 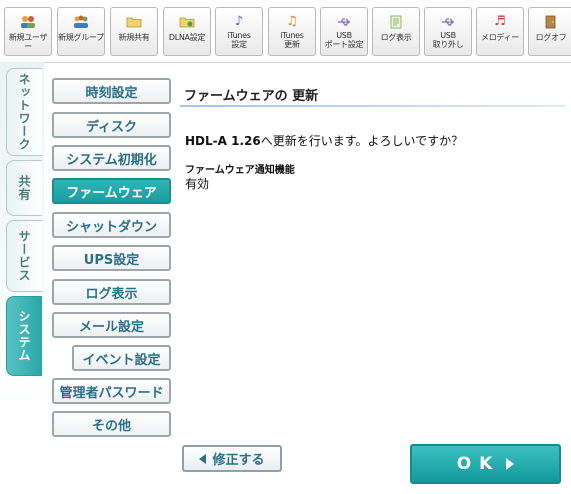 I want to click on menu-mail-settings: メール設定, so click(x=111, y=325).